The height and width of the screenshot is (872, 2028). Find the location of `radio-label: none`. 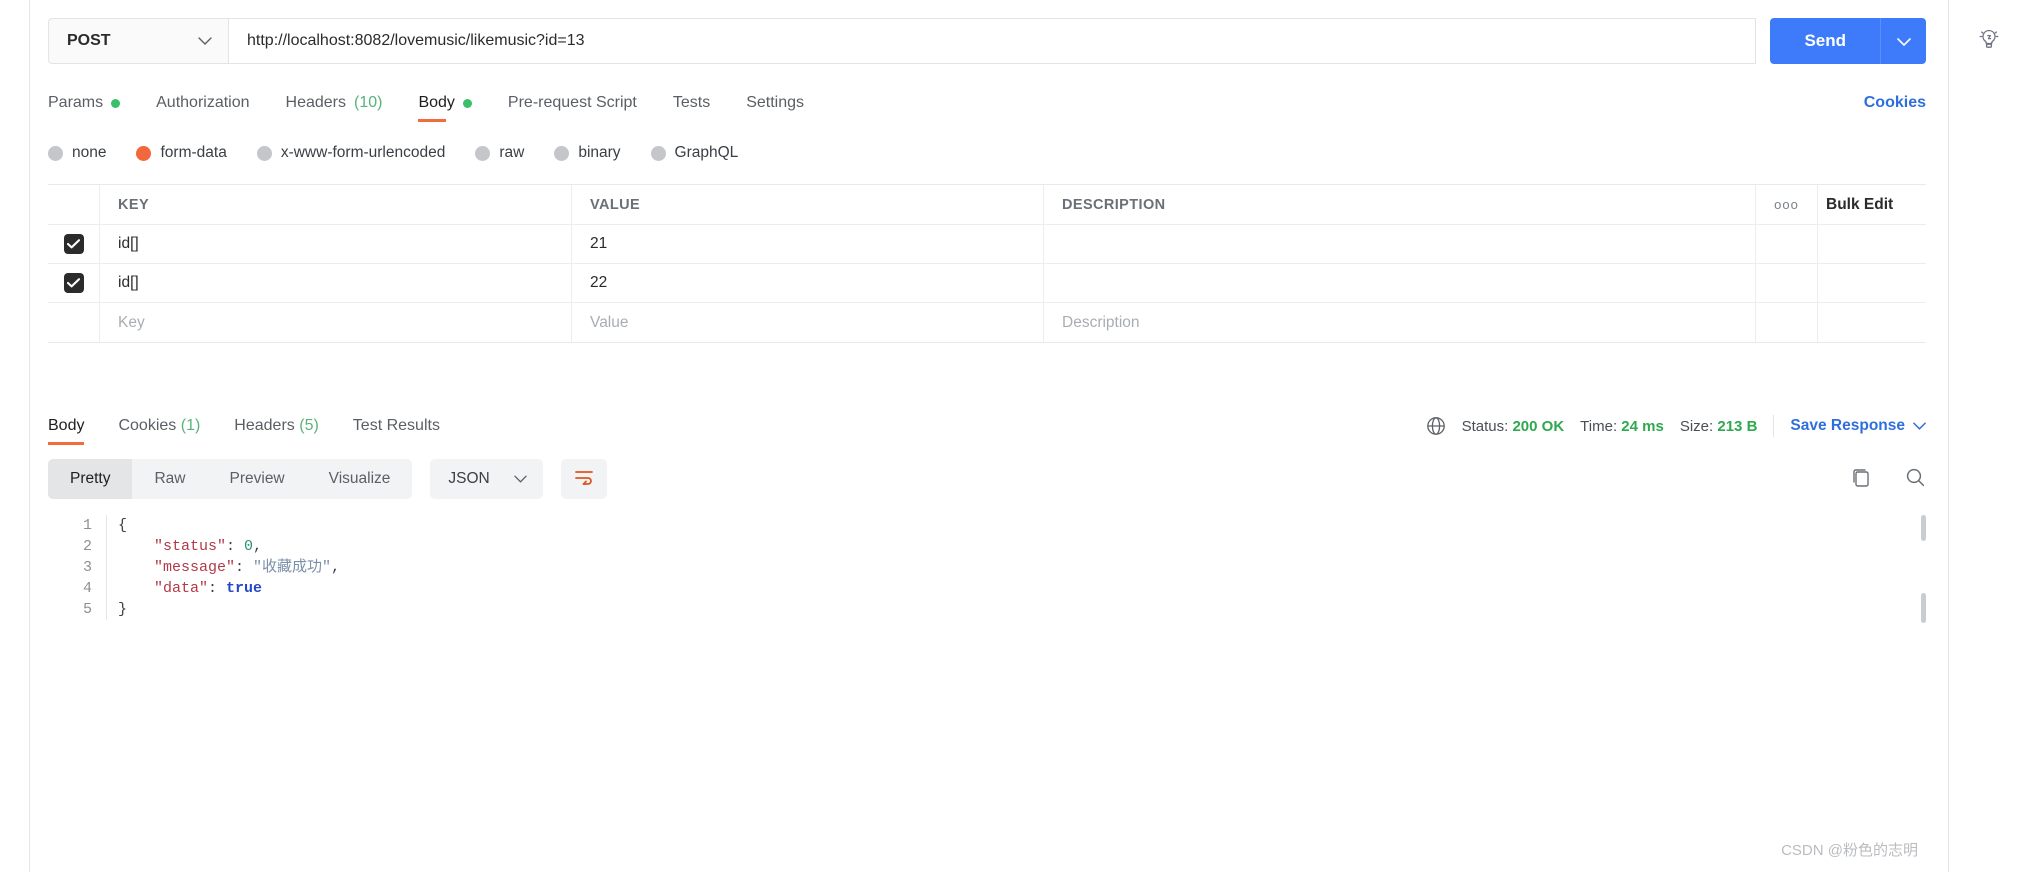

radio-label: none is located at coordinates (89, 152).